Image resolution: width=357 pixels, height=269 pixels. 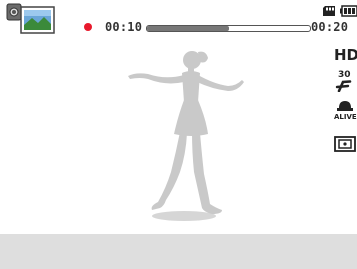 What do you see at coordinates (124, 27) in the screenshot?
I see `elapsed-time: 00:10` at bounding box center [124, 27].